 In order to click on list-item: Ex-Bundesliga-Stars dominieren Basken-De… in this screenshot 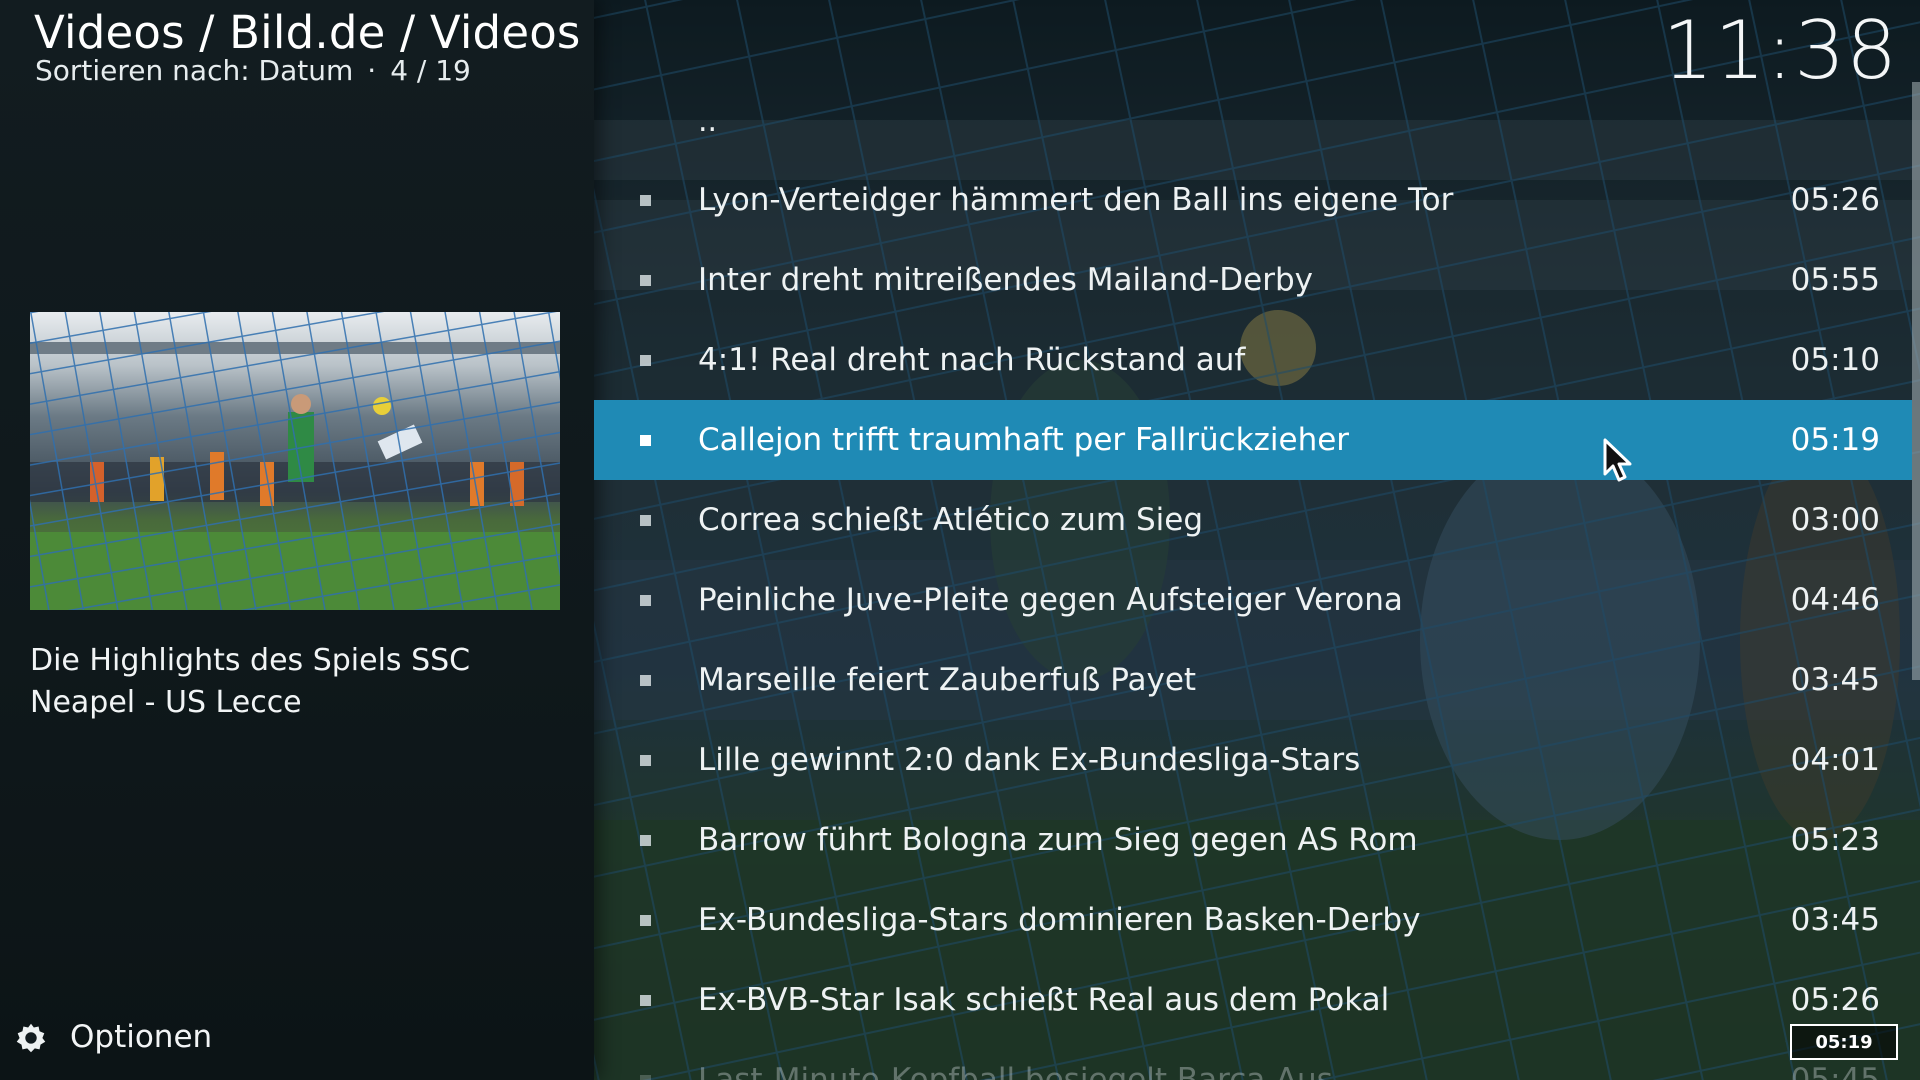, I will do `click(1253, 920)`.